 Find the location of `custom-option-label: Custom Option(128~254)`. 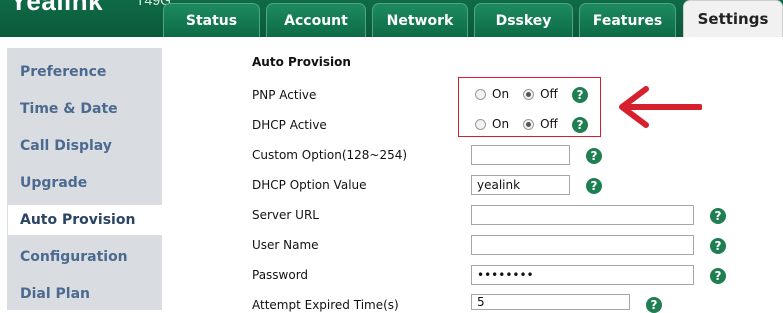

custom-option-label: Custom Option(128~254) is located at coordinates (330, 155).